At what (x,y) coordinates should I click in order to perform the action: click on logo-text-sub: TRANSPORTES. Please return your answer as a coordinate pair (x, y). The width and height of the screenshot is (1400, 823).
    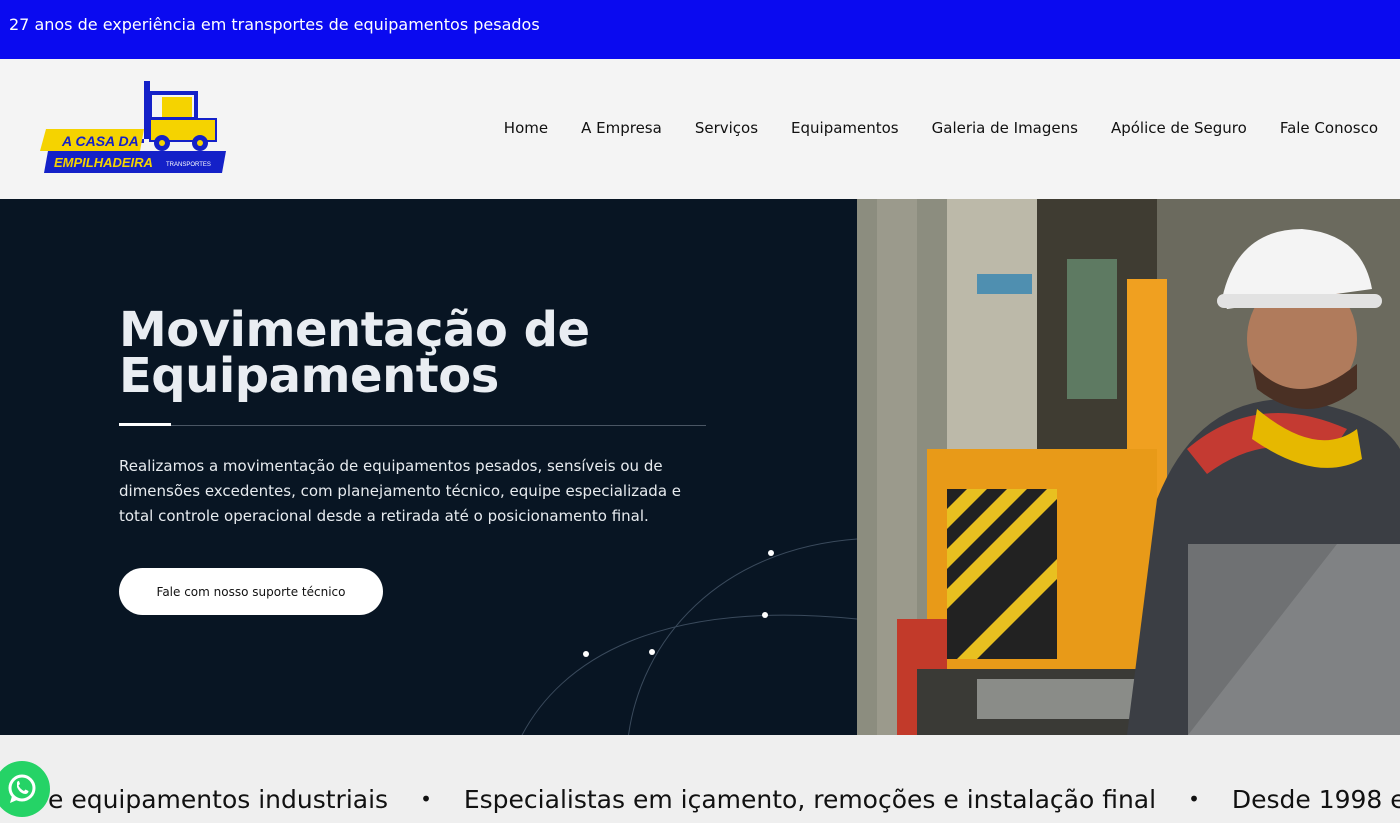
    Looking at the image, I should click on (188, 165).